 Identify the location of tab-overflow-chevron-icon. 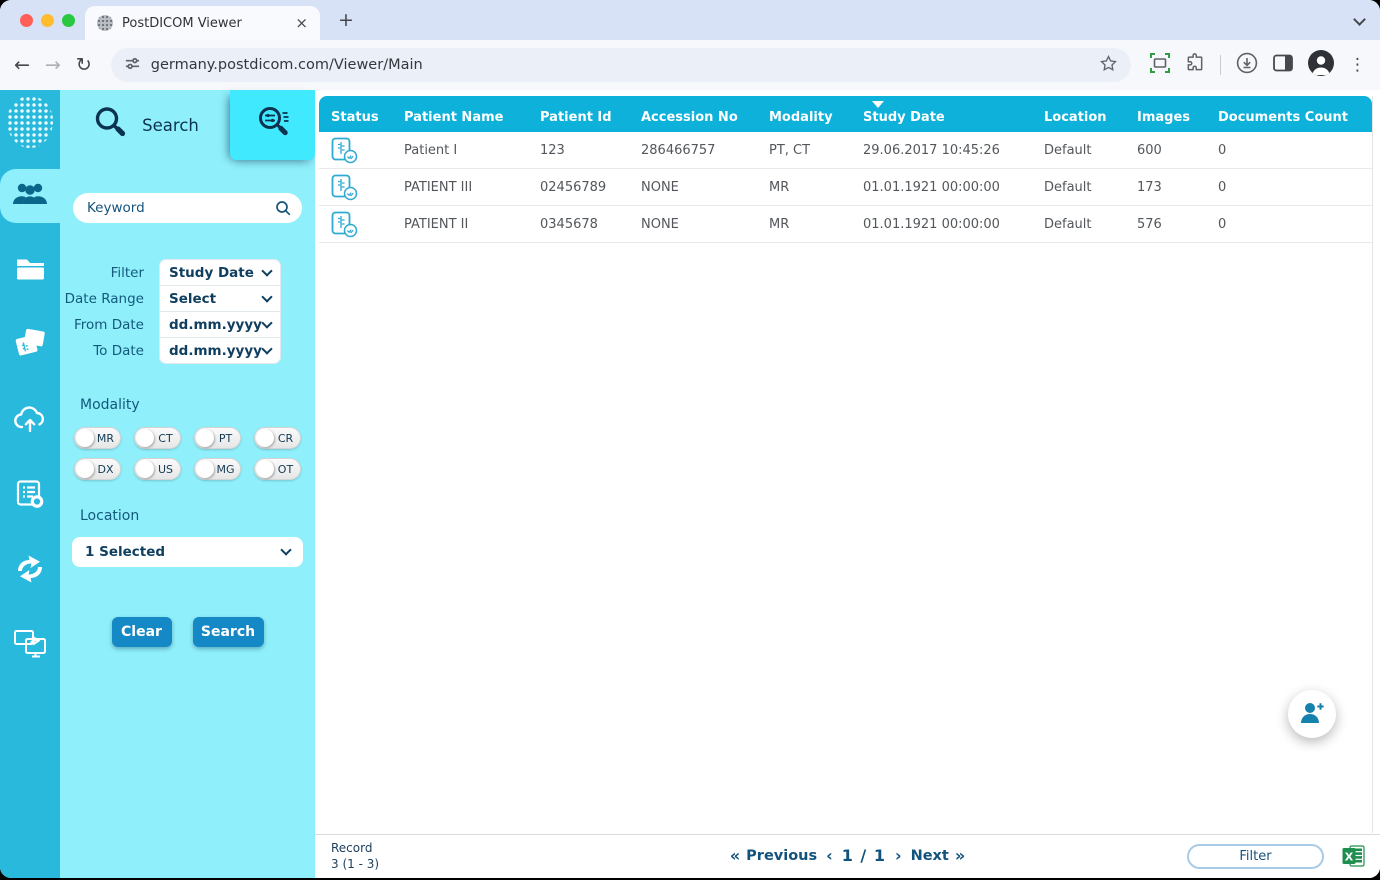
(1359, 19).